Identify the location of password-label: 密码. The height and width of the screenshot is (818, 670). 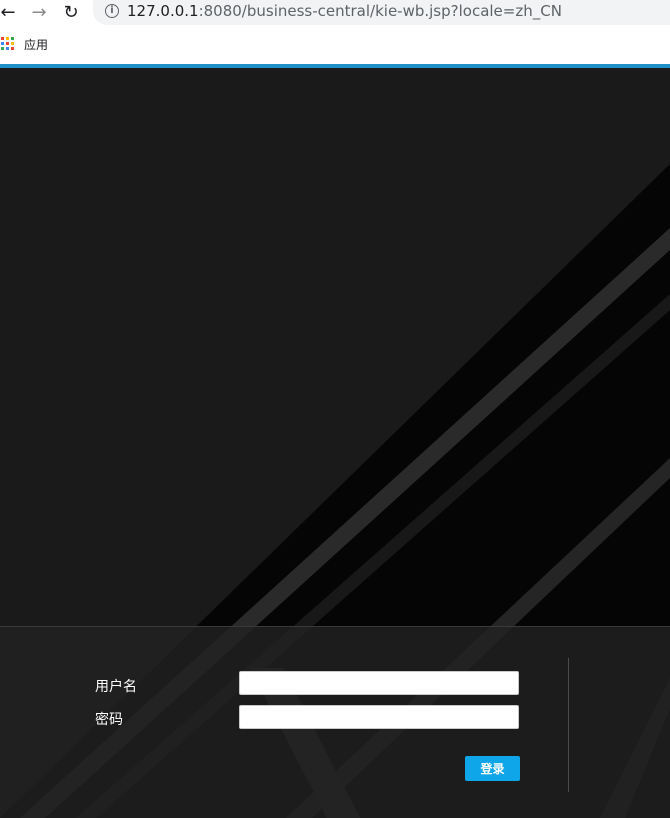
(109, 720).